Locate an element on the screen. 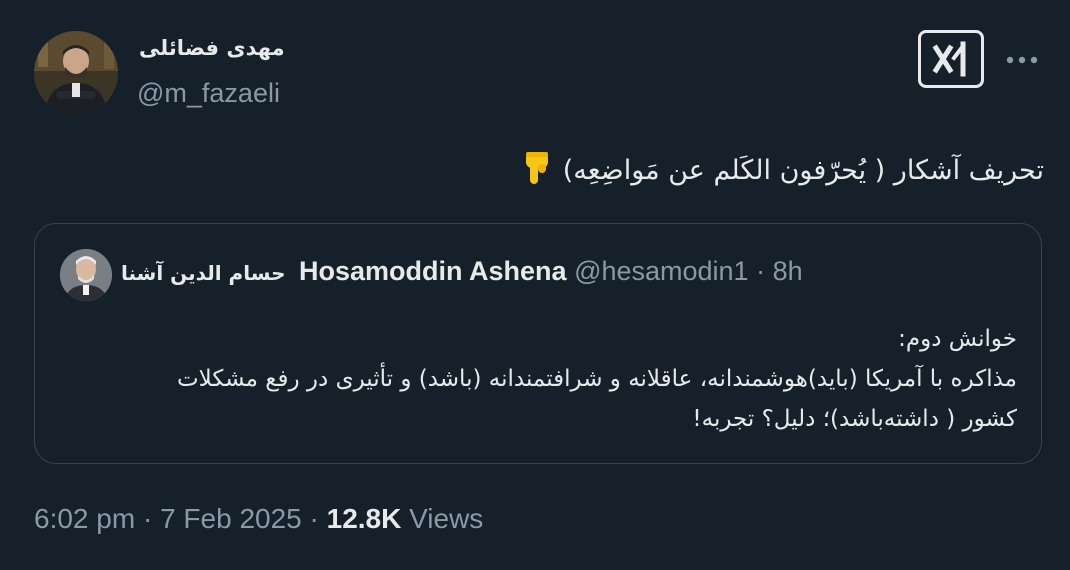  quote-author-avatar is located at coordinates (86, 275).